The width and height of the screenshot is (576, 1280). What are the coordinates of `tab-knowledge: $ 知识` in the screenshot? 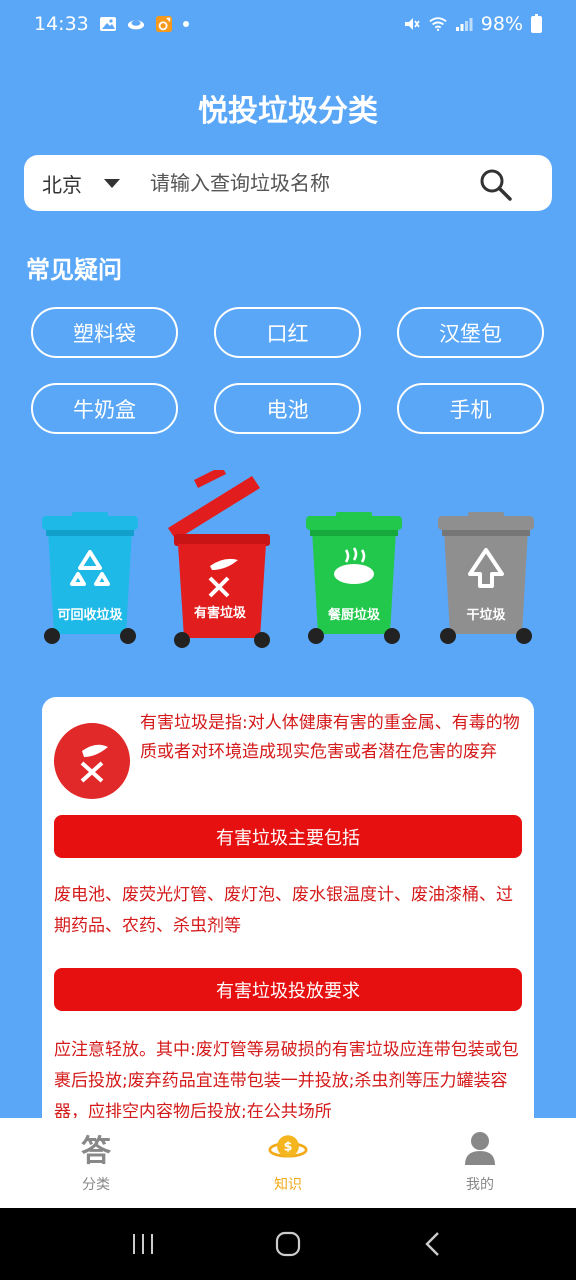 It's located at (288, 1163).